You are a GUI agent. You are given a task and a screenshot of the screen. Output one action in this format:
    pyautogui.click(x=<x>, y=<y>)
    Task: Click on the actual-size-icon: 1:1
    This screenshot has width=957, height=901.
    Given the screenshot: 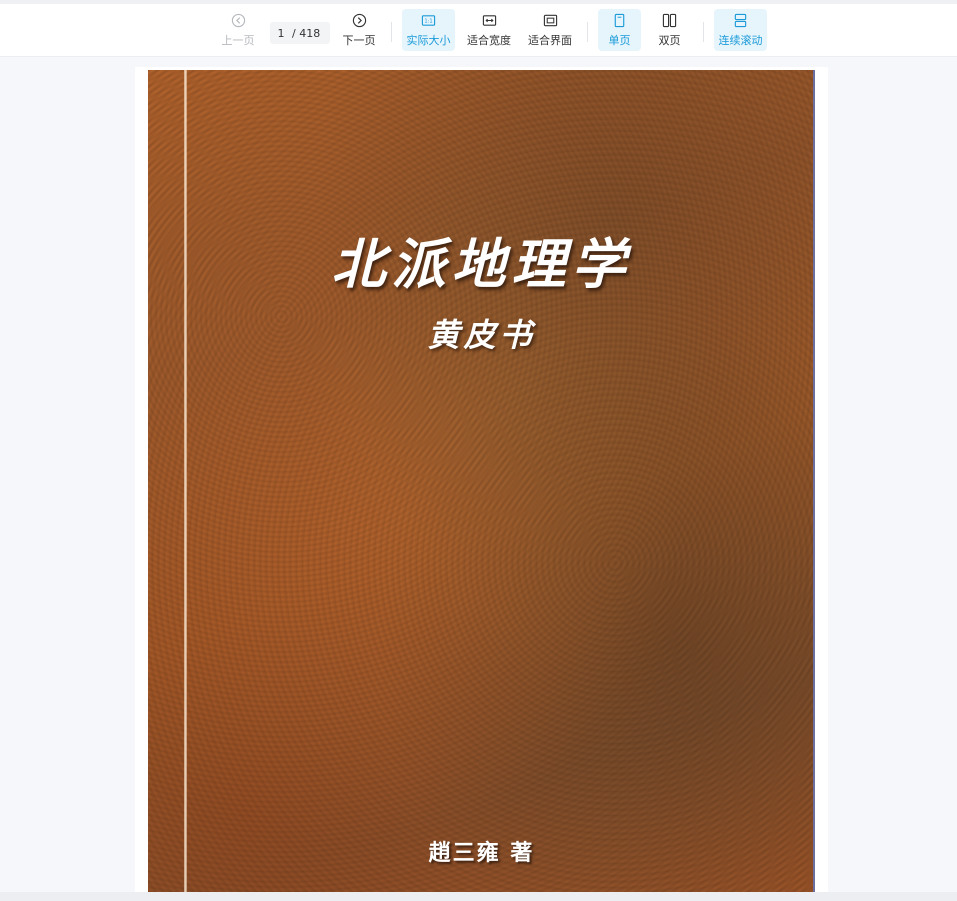 What is the action you would take?
    pyautogui.click(x=428, y=20)
    